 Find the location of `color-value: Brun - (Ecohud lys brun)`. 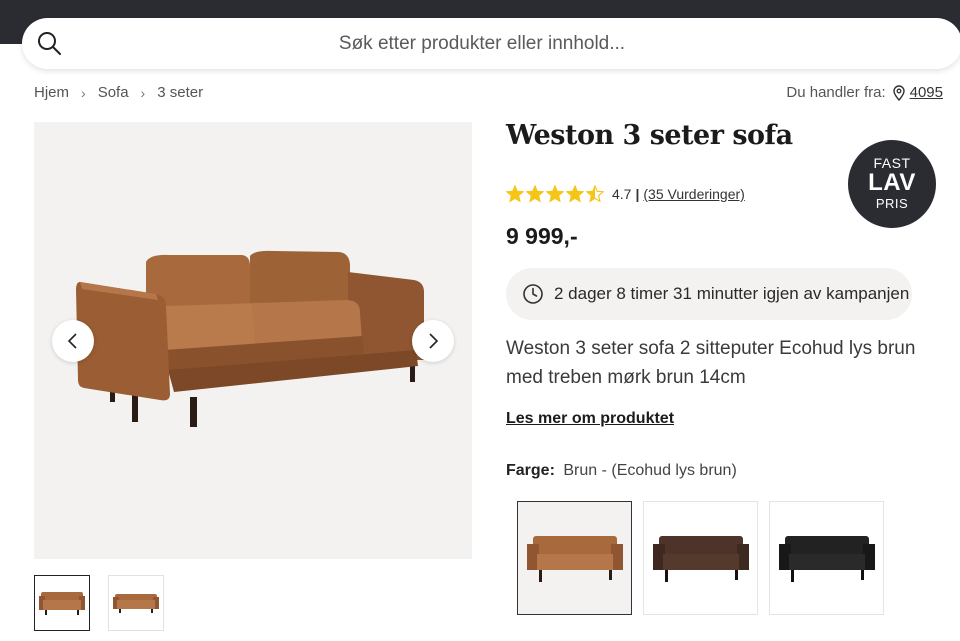

color-value: Brun - (Ecohud lys brun) is located at coordinates (650, 470).